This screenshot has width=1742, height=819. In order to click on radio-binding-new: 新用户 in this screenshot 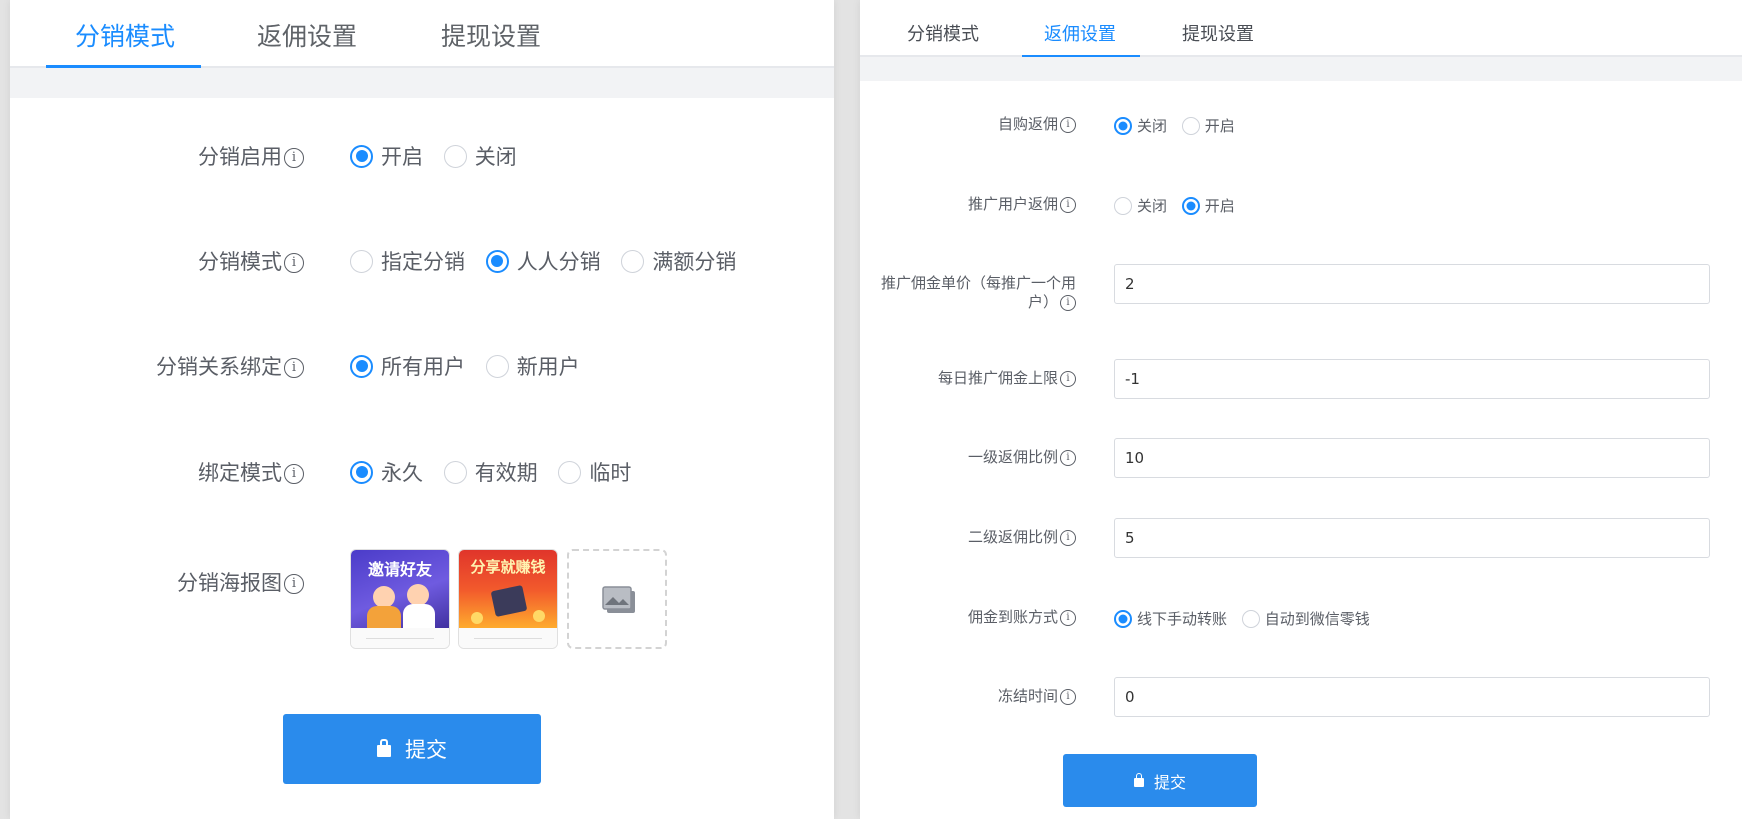, I will do `click(532, 366)`.